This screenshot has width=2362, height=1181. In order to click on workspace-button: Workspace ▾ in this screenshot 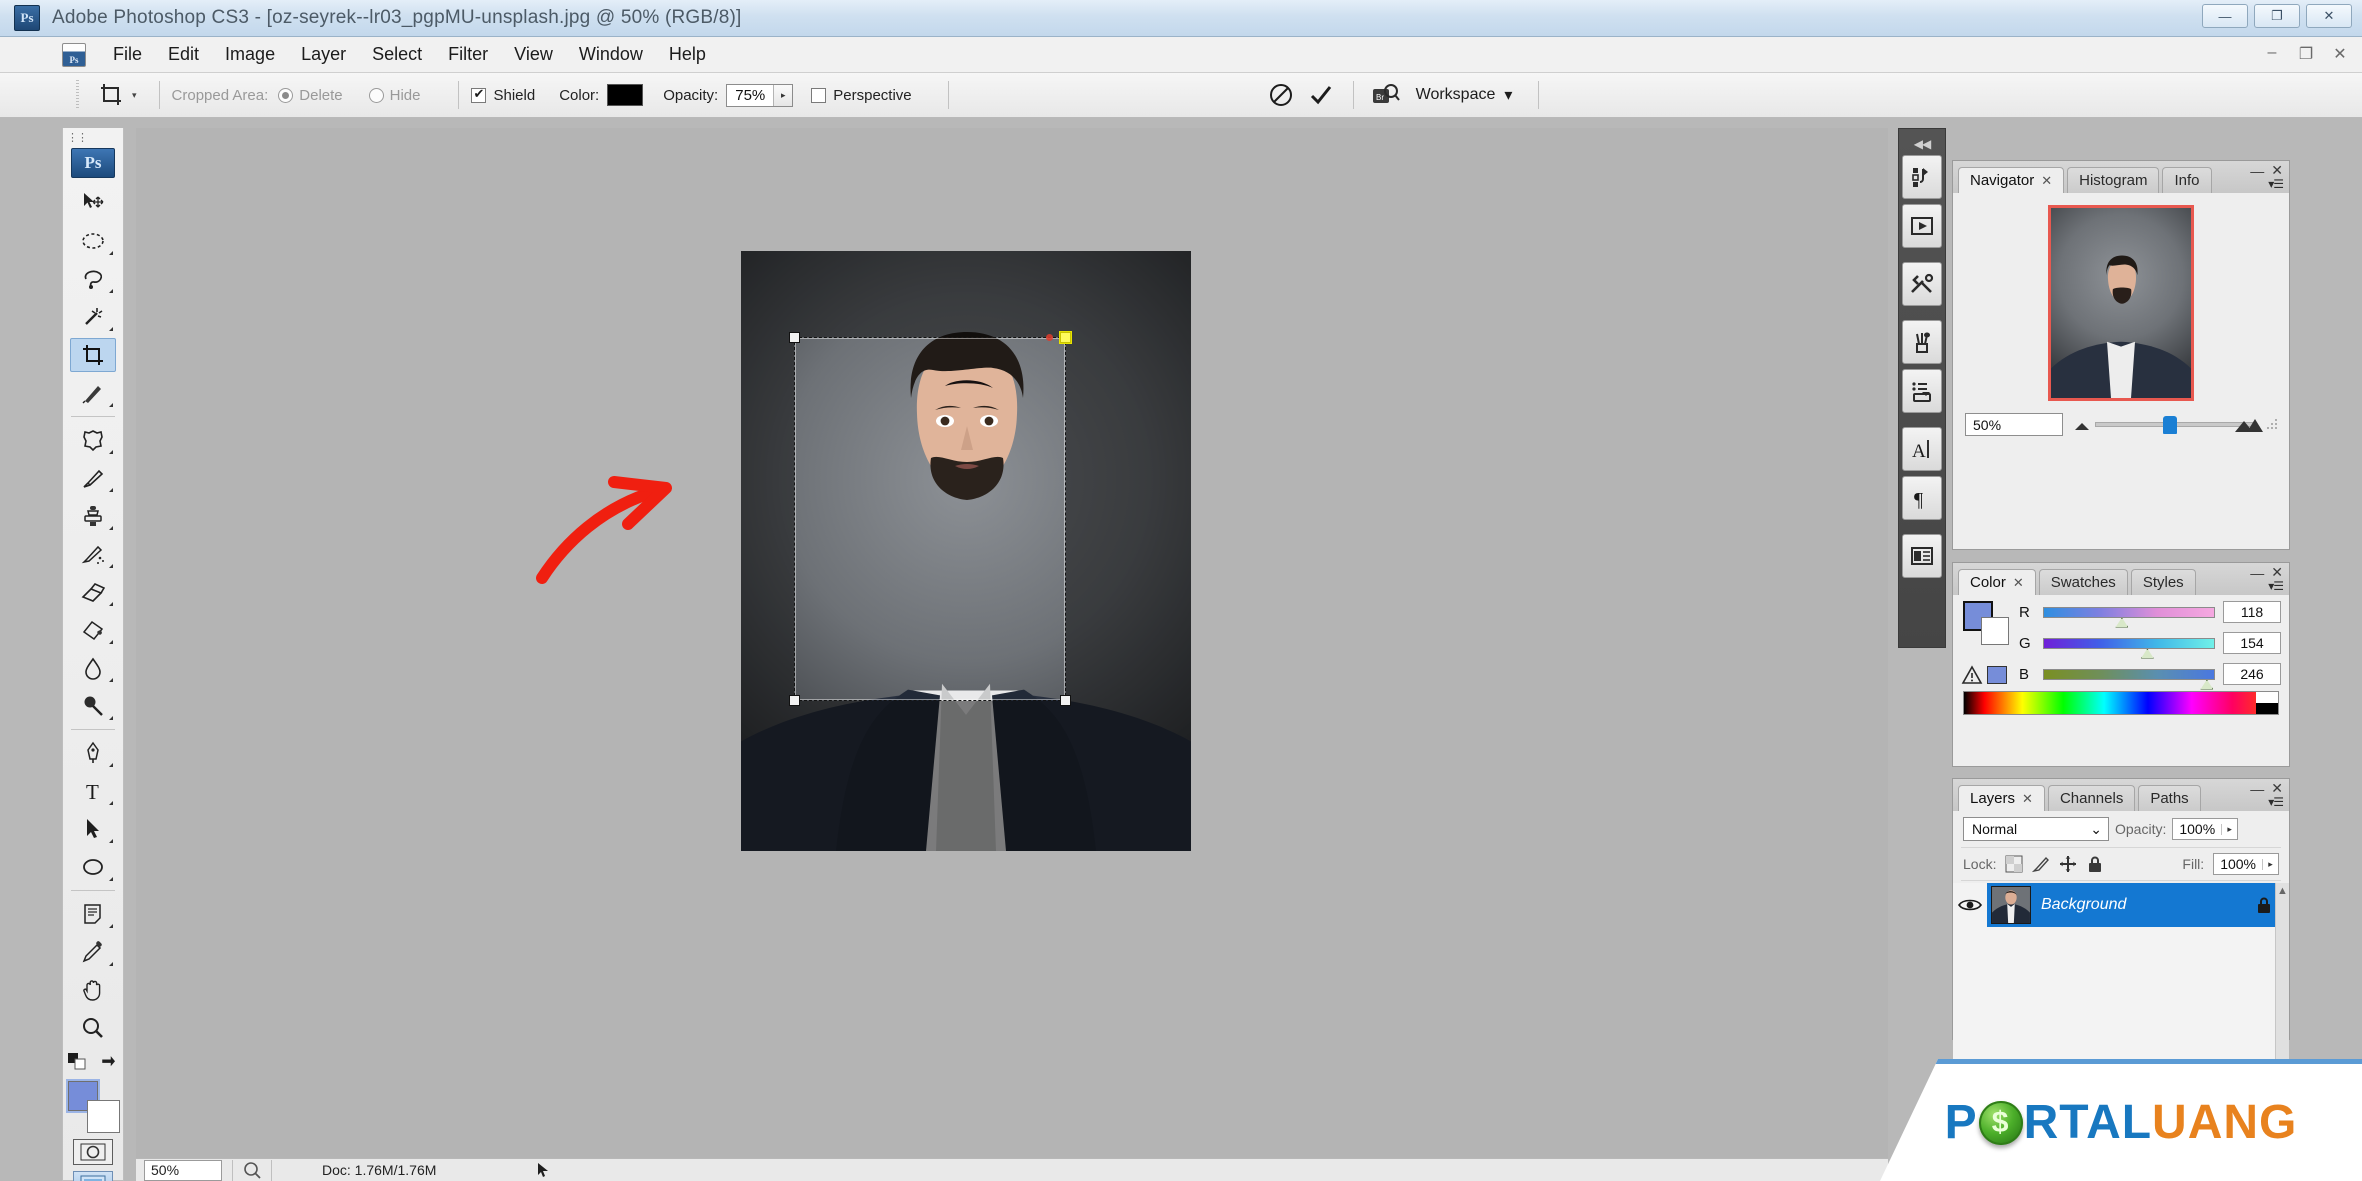, I will do `click(1464, 95)`.